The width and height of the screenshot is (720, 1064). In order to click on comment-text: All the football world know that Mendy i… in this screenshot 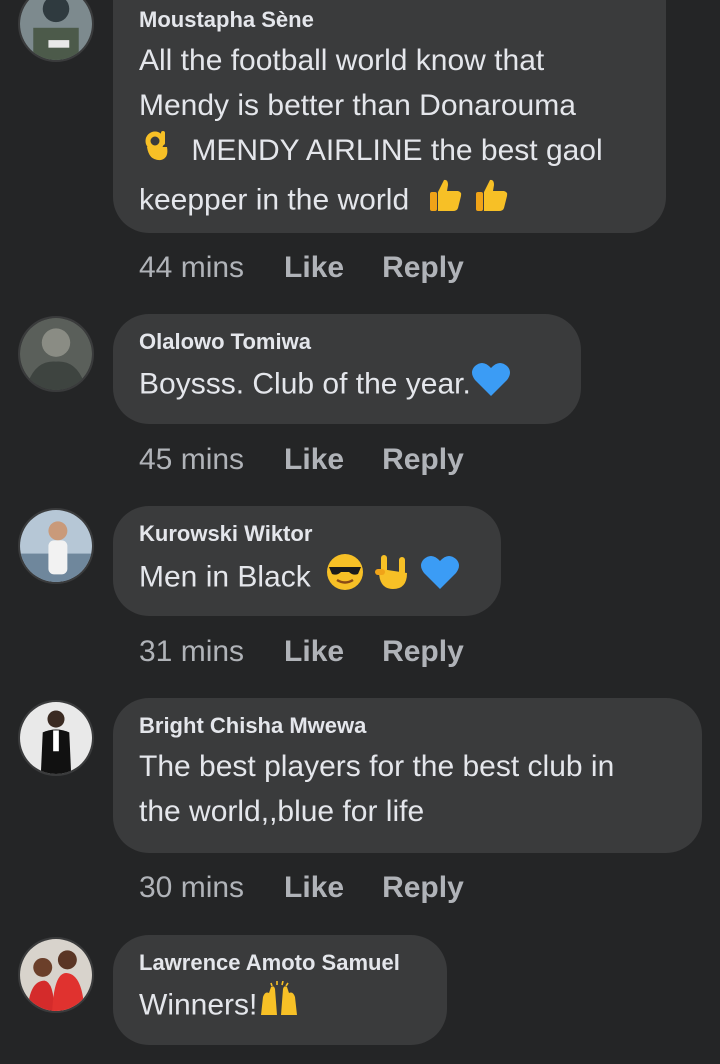, I will do `click(389, 132)`.